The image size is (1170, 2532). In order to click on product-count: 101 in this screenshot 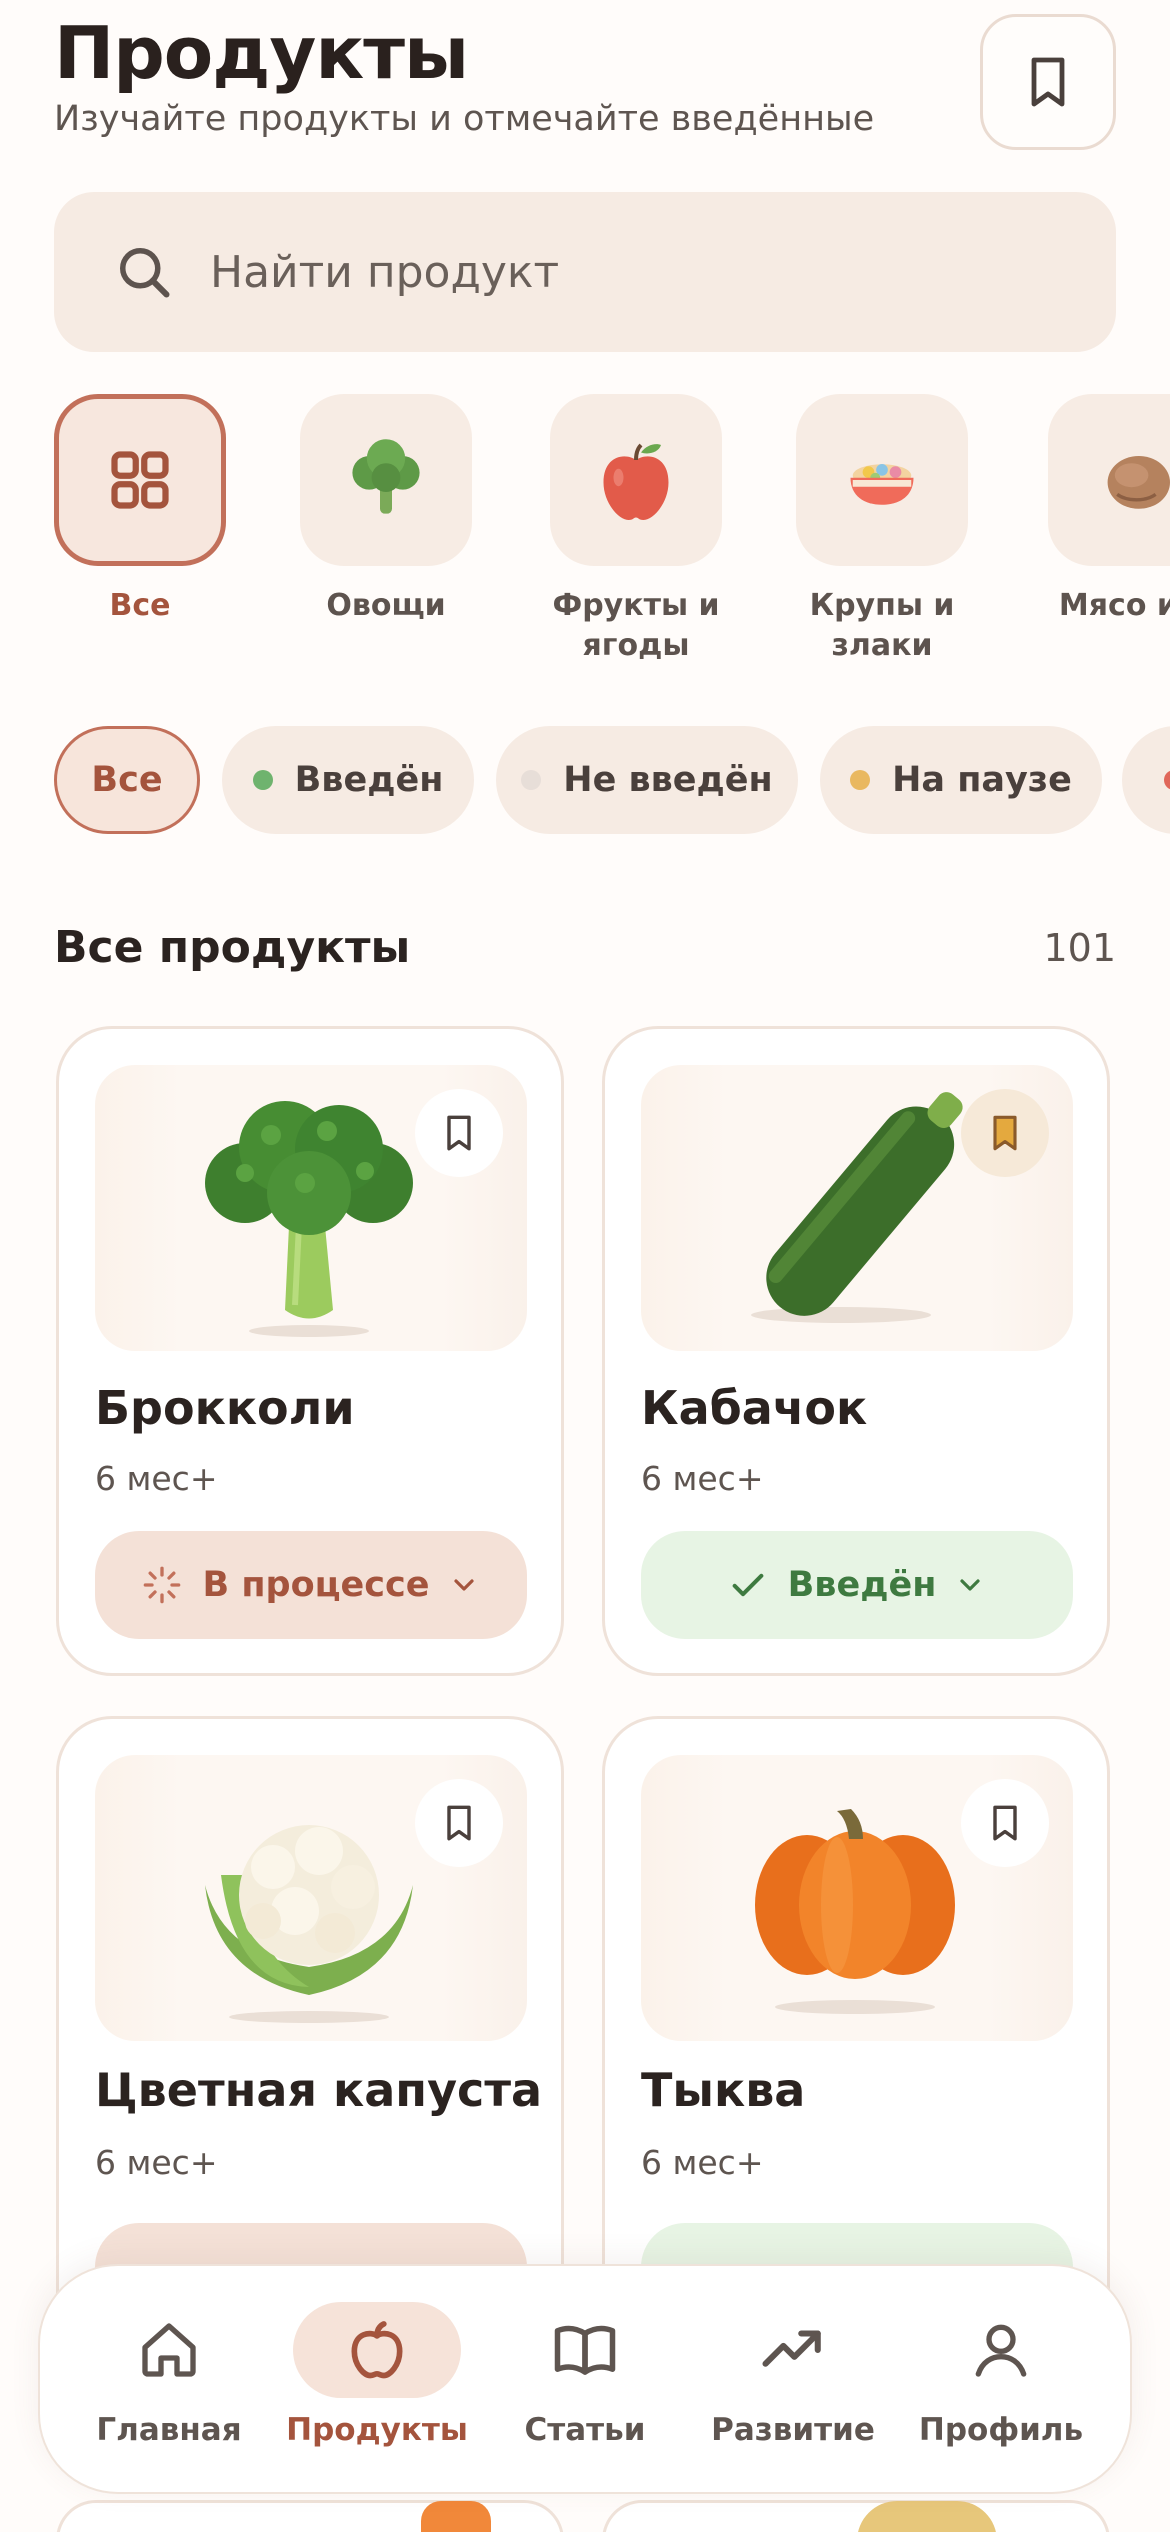, I will do `click(1079, 948)`.